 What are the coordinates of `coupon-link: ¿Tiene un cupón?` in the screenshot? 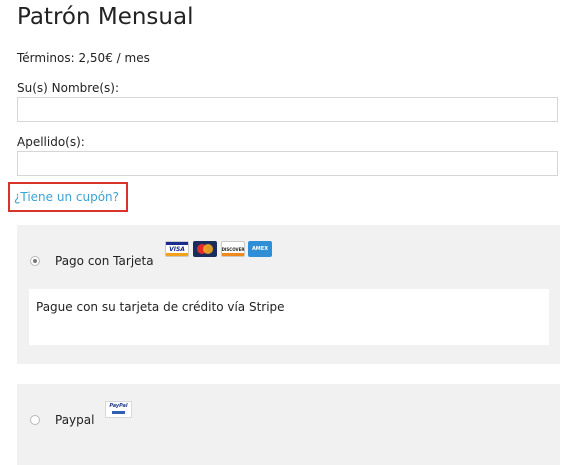 It's located at (66, 197).